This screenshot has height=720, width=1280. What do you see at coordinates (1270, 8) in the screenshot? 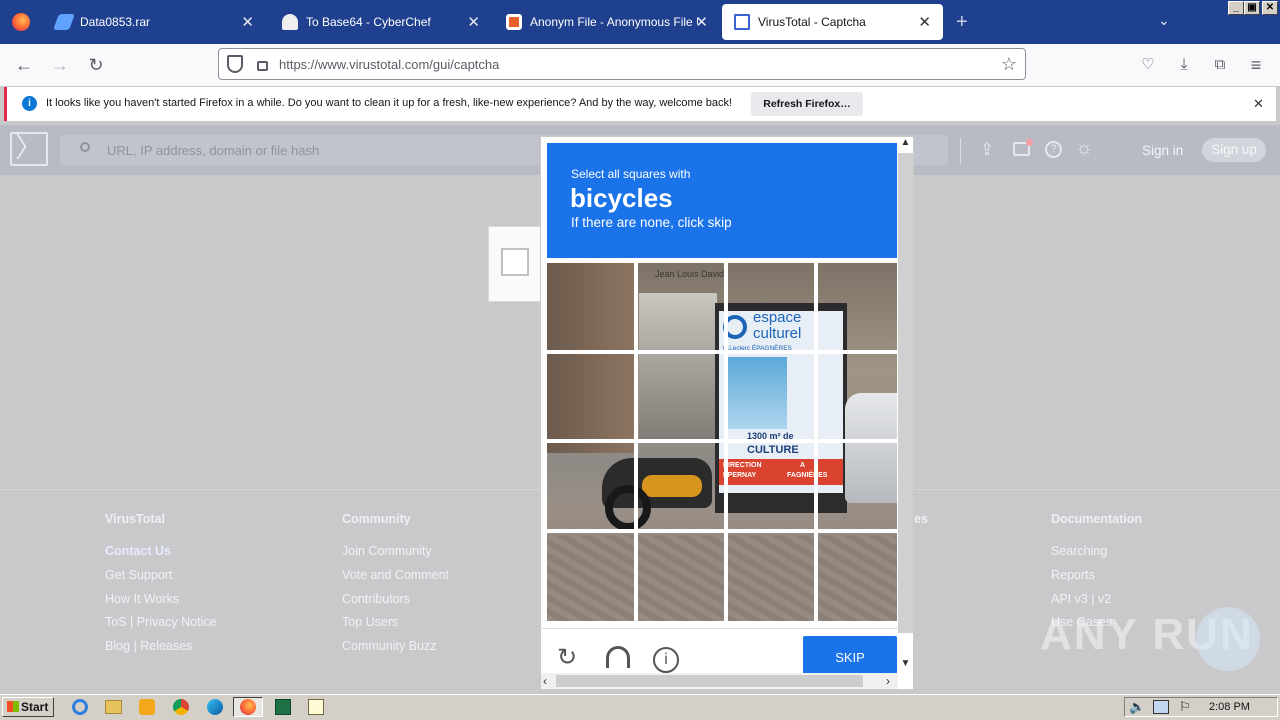
I see `close-window-button: ✕` at bounding box center [1270, 8].